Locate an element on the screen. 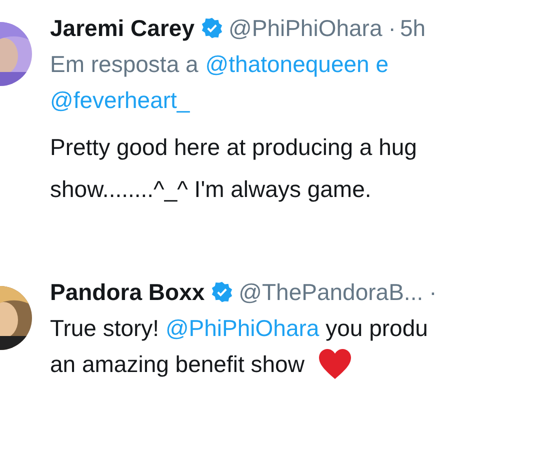 This screenshot has width=534, height=462. mention-link: @PhiPhiOhara is located at coordinates (242, 328).